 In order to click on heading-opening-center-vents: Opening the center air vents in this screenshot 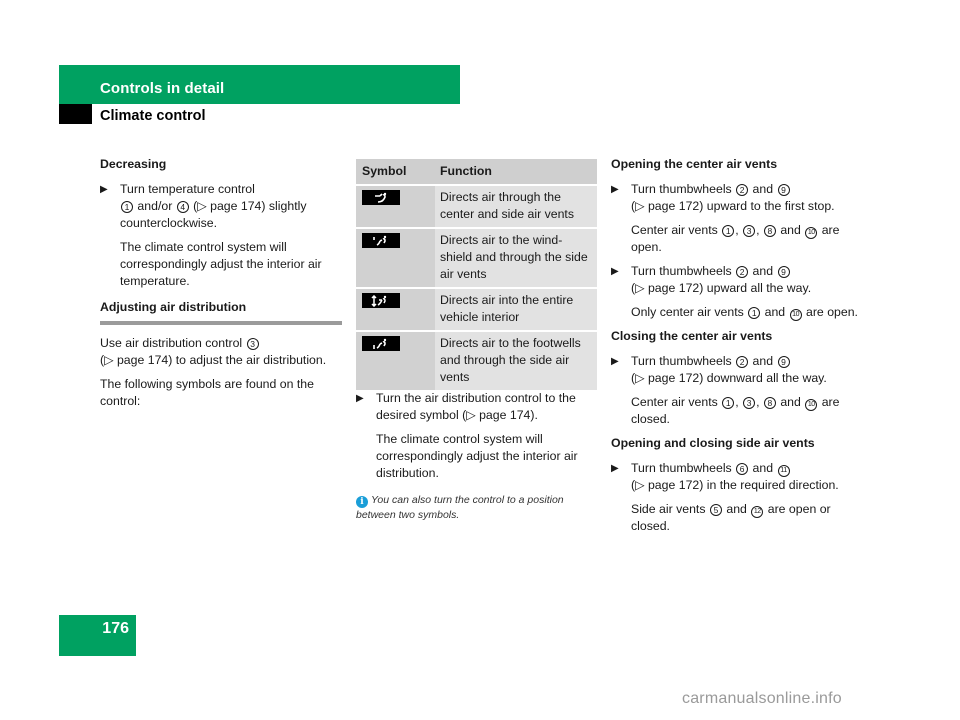, I will do `click(694, 164)`.